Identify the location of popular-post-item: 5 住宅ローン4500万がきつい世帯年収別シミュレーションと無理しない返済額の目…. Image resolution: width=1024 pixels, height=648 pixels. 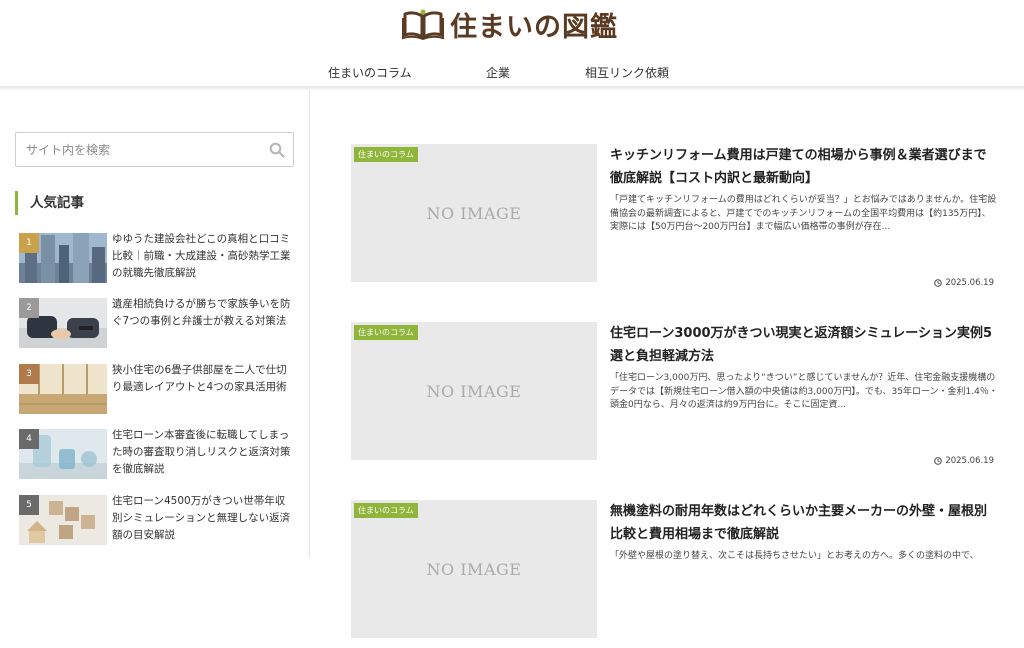
(156, 521).